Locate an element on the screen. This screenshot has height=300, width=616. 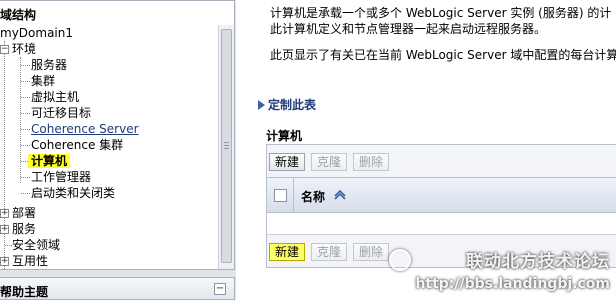
tree-item-label: Coherence 集群 is located at coordinates (77, 145).